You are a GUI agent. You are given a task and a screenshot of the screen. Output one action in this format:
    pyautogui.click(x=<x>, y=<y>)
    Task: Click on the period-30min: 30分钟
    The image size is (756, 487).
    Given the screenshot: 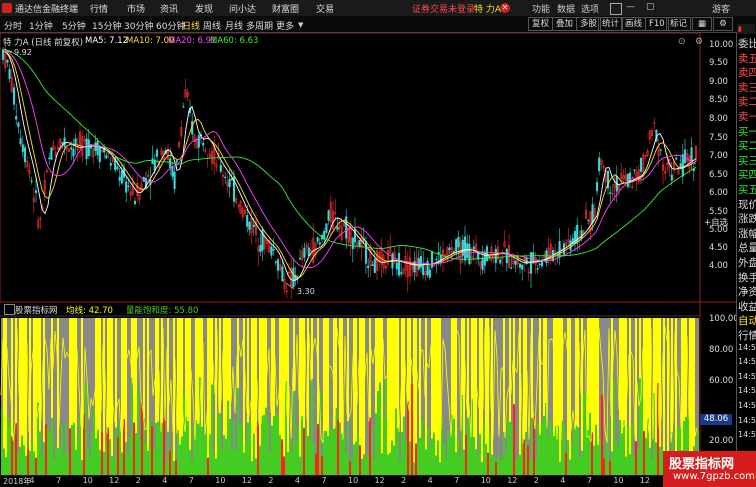 What is the action you would take?
    pyautogui.click(x=138, y=25)
    